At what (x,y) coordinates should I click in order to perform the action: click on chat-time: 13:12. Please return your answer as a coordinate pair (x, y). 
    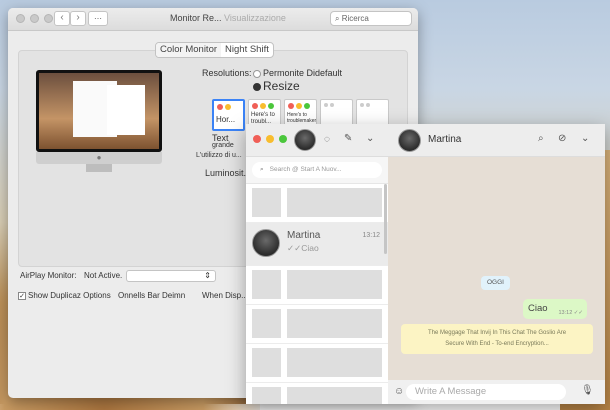
    Looking at the image, I should click on (371, 235).